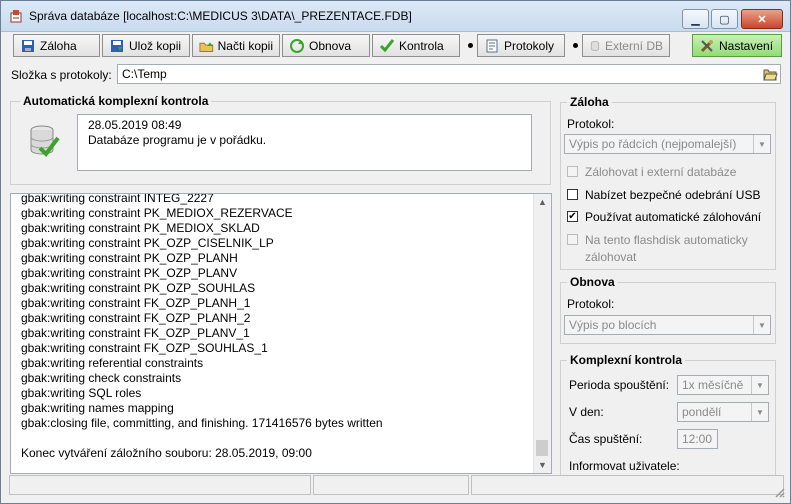 This screenshot has height=504, width=791. I want to click on checkmark-icon: ✔, so click(572, 216).